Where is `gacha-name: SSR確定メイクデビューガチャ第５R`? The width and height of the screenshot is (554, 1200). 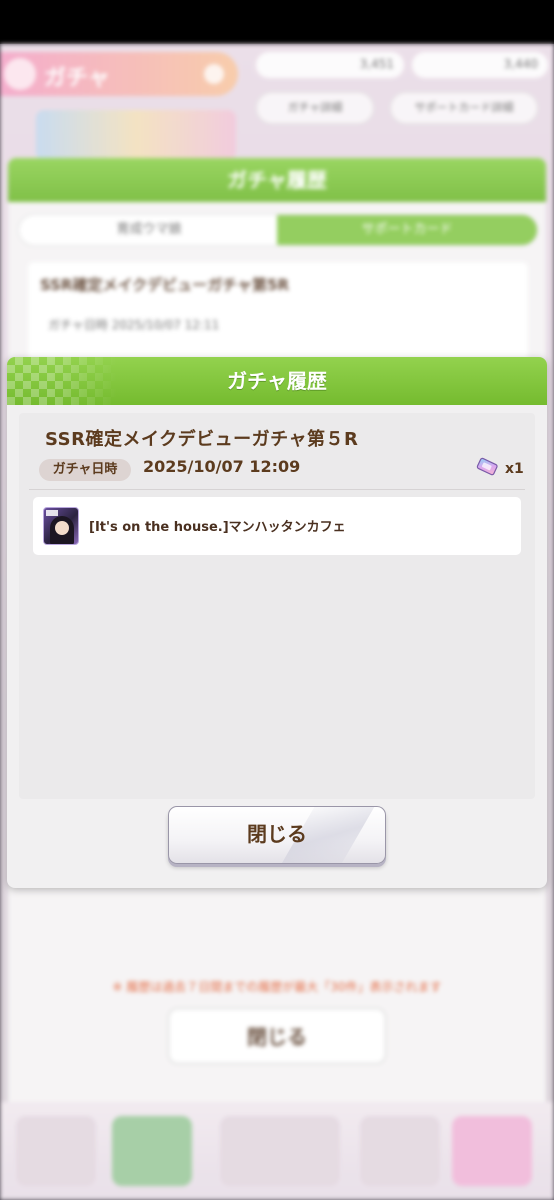 gacha-name: SSR確定メイクデビューガチャ第５R is located at coordinates (202, 439).